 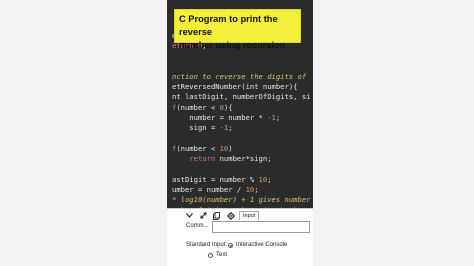 I want to click on code-line: * log10(number) + 1 gives number, so click(x=242, y=200).